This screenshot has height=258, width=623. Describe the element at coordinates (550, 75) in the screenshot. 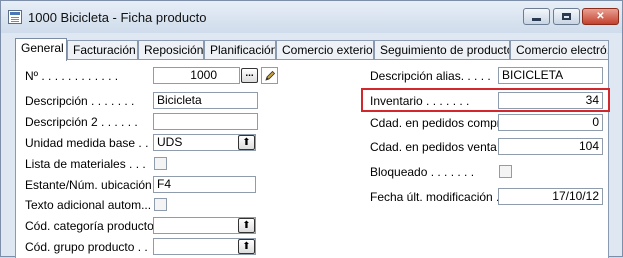

I see `descripcion-alias-field: BICICLETA` at that location.